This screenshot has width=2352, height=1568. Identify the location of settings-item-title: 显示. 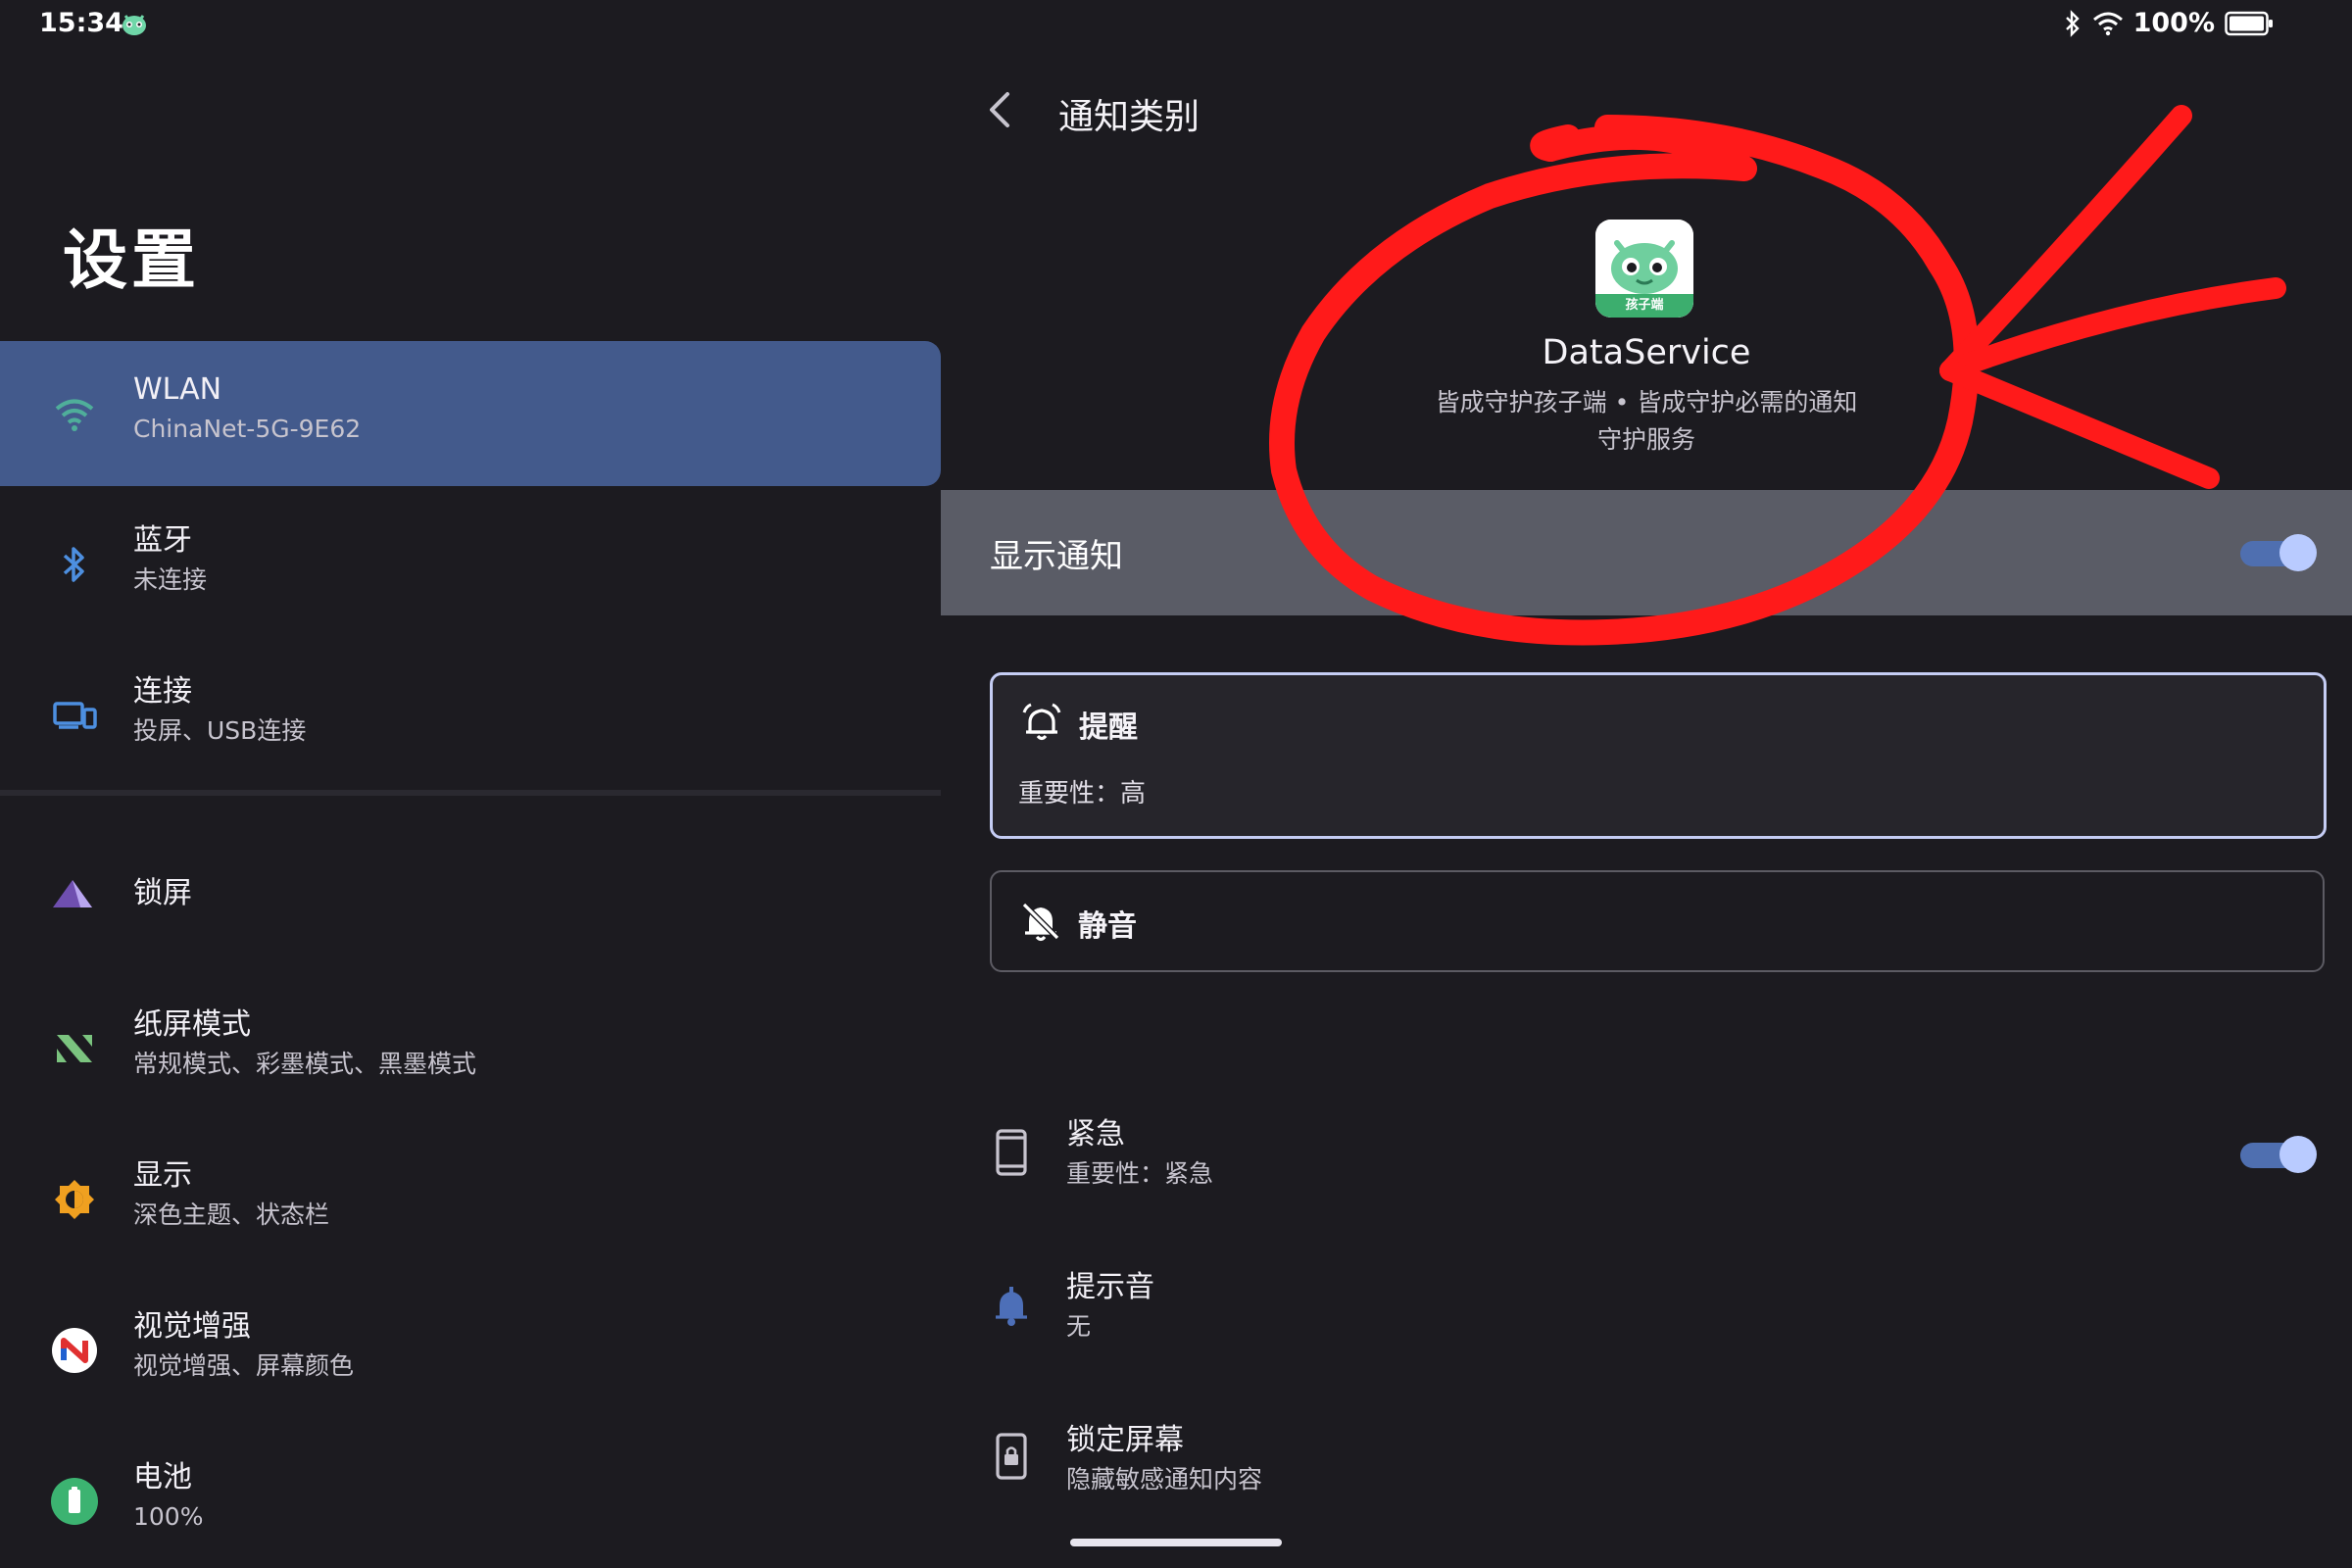
(162, 1175).